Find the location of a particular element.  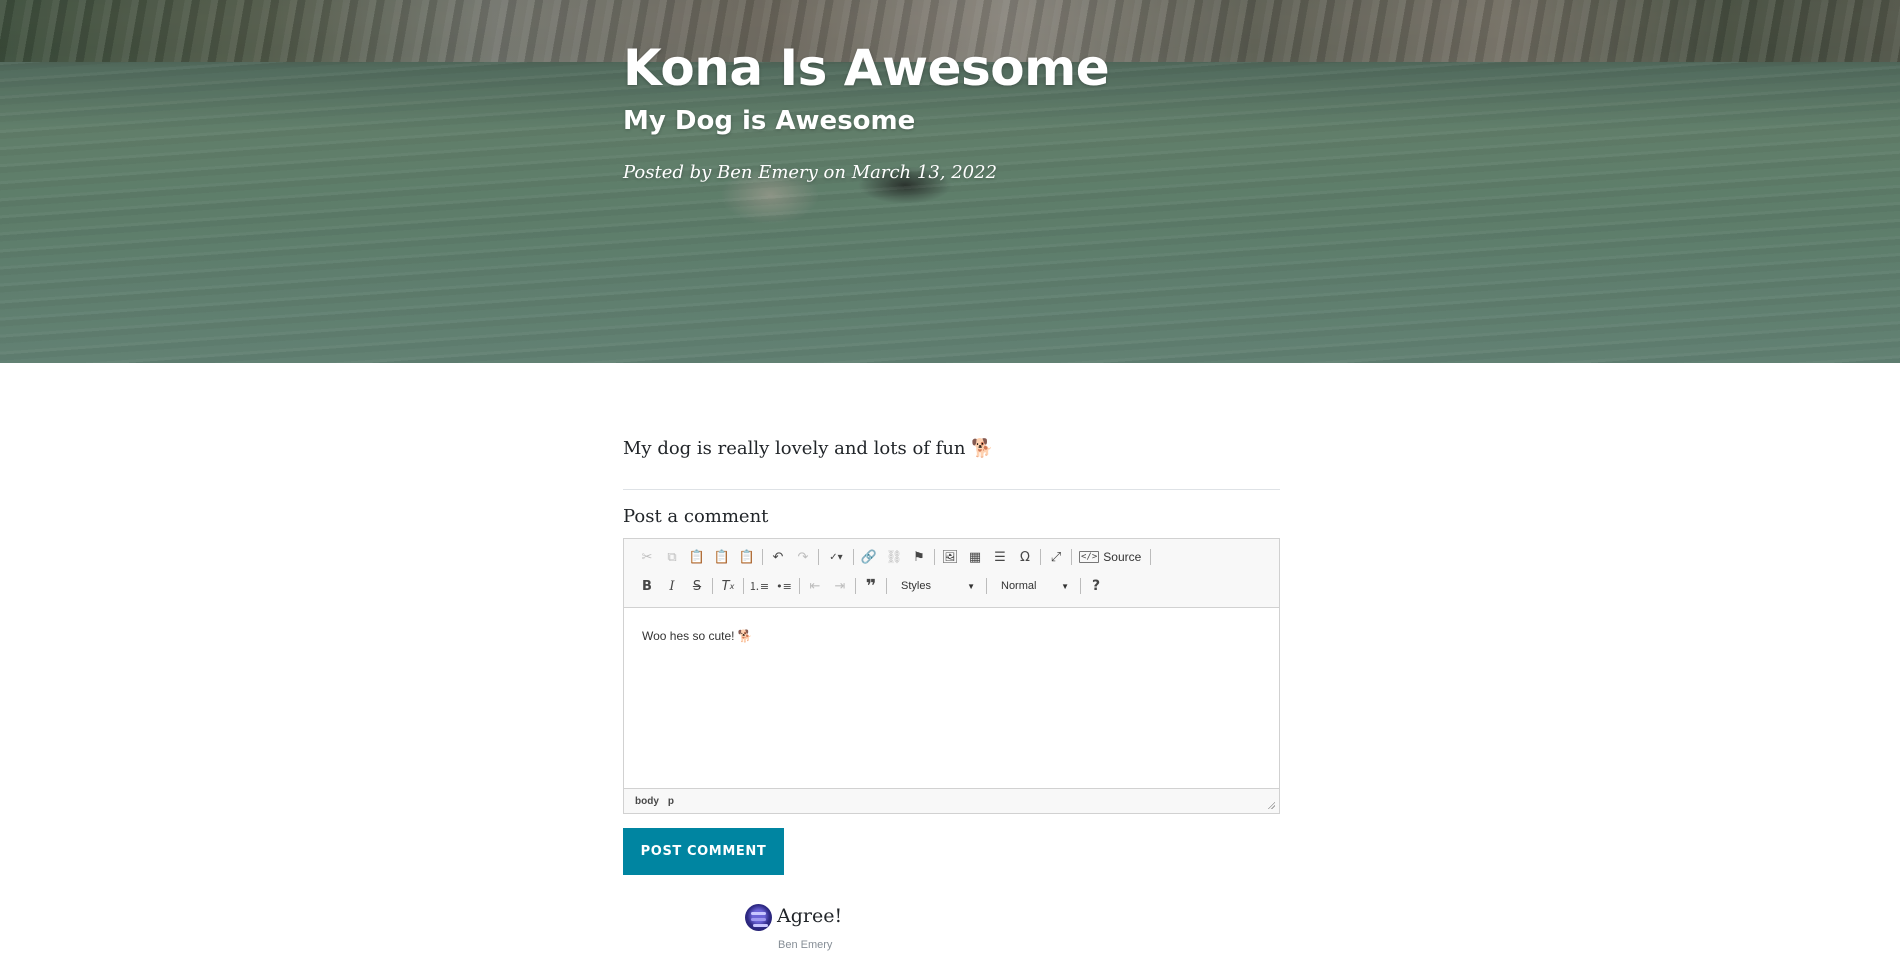

comment-form-heading: Post a comment is located at coordinates (696, 516).